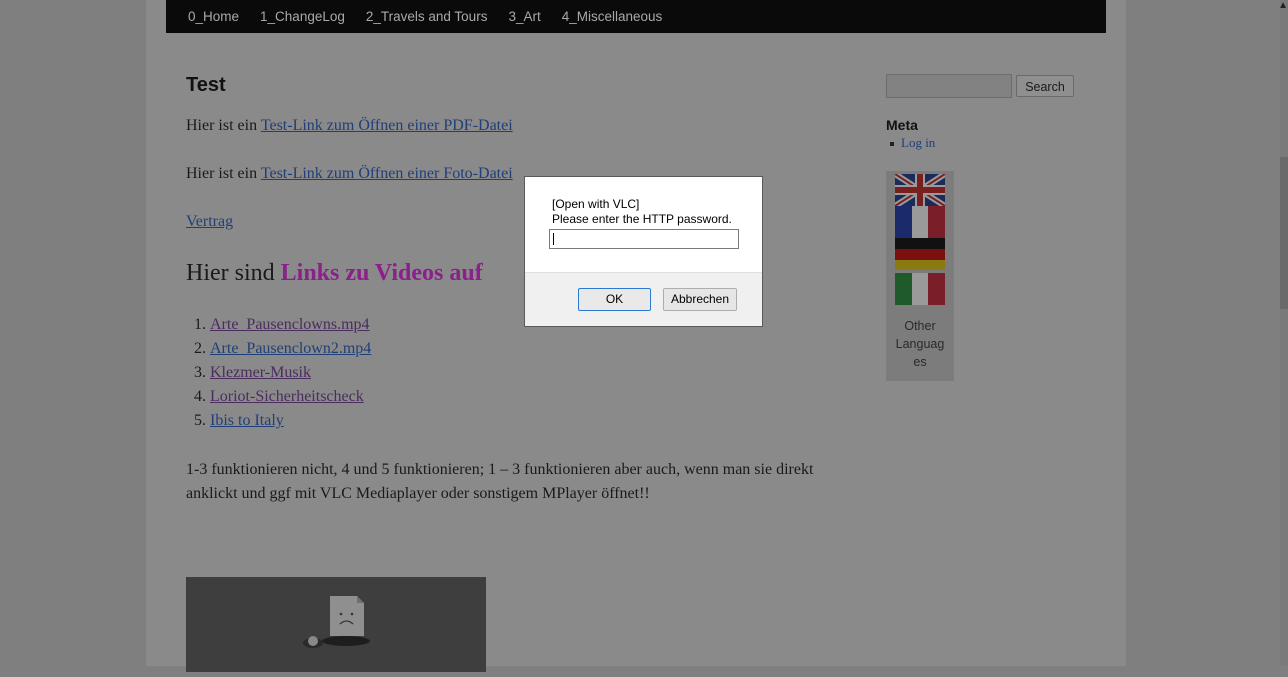 This screenshot has height=677, width=1288. Describe the element at coordinates (233, 273) in the screenshot. I see `videos-heading-prefix: Hier sind` at that location.